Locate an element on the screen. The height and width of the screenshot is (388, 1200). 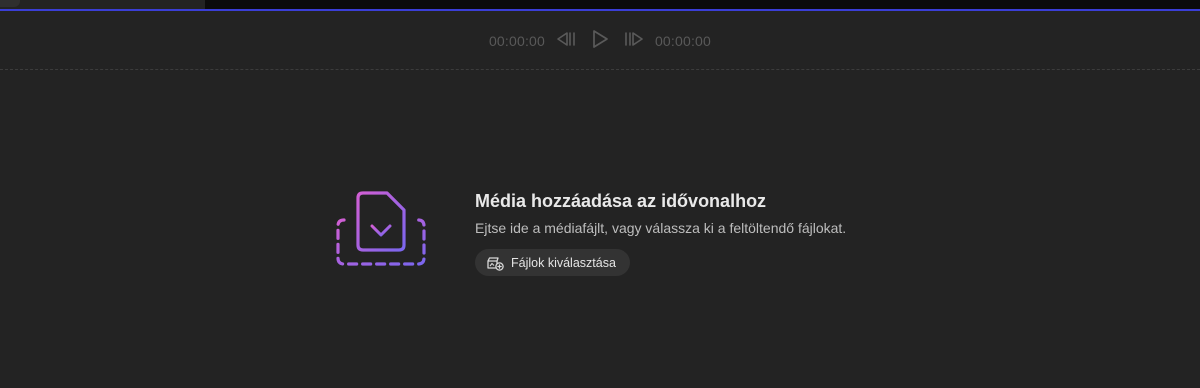
step-backward-icon is located at coordinates (566, 41).